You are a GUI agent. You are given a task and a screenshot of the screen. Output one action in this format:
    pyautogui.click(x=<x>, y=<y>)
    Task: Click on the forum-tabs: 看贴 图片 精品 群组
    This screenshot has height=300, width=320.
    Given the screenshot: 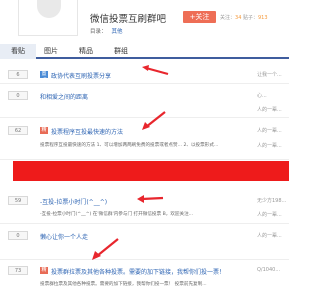 What is the action you would take?
    pyautogui.click(x=144, y=51)
    